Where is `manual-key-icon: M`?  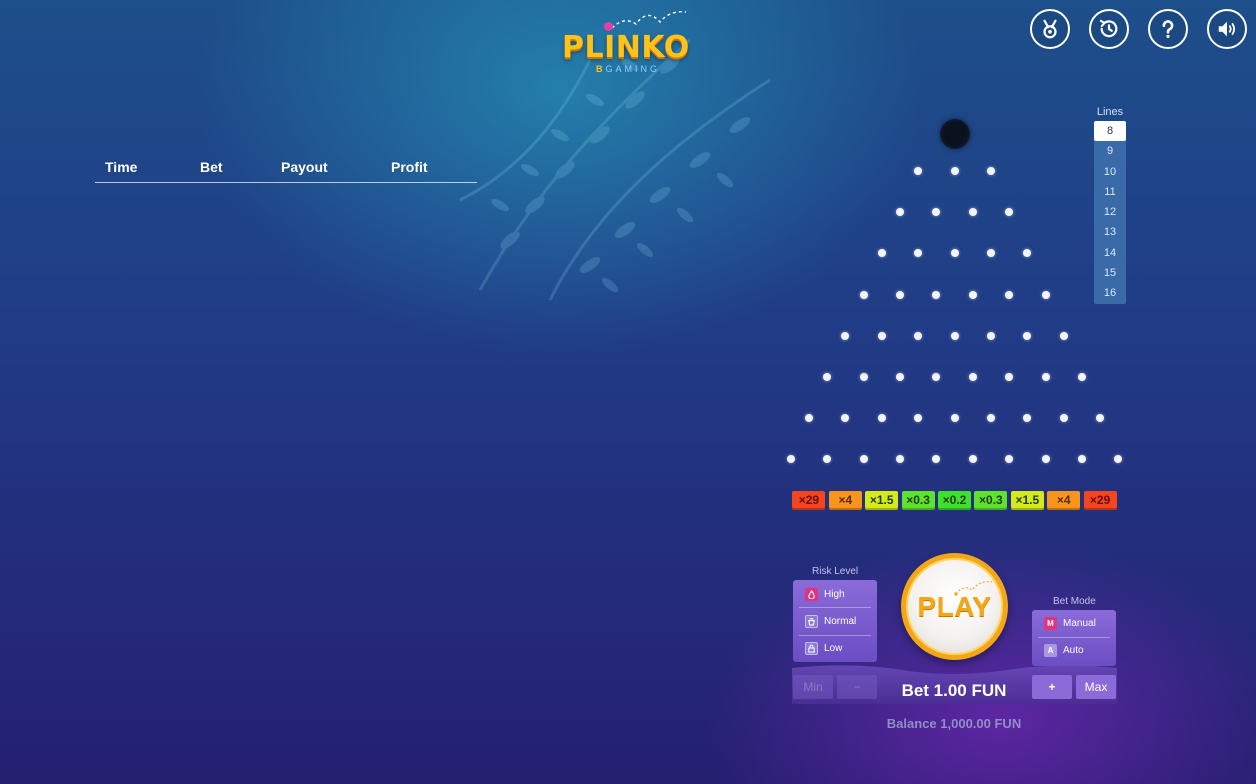
manual-key-icon: M is located at coordinates (1050, 623).